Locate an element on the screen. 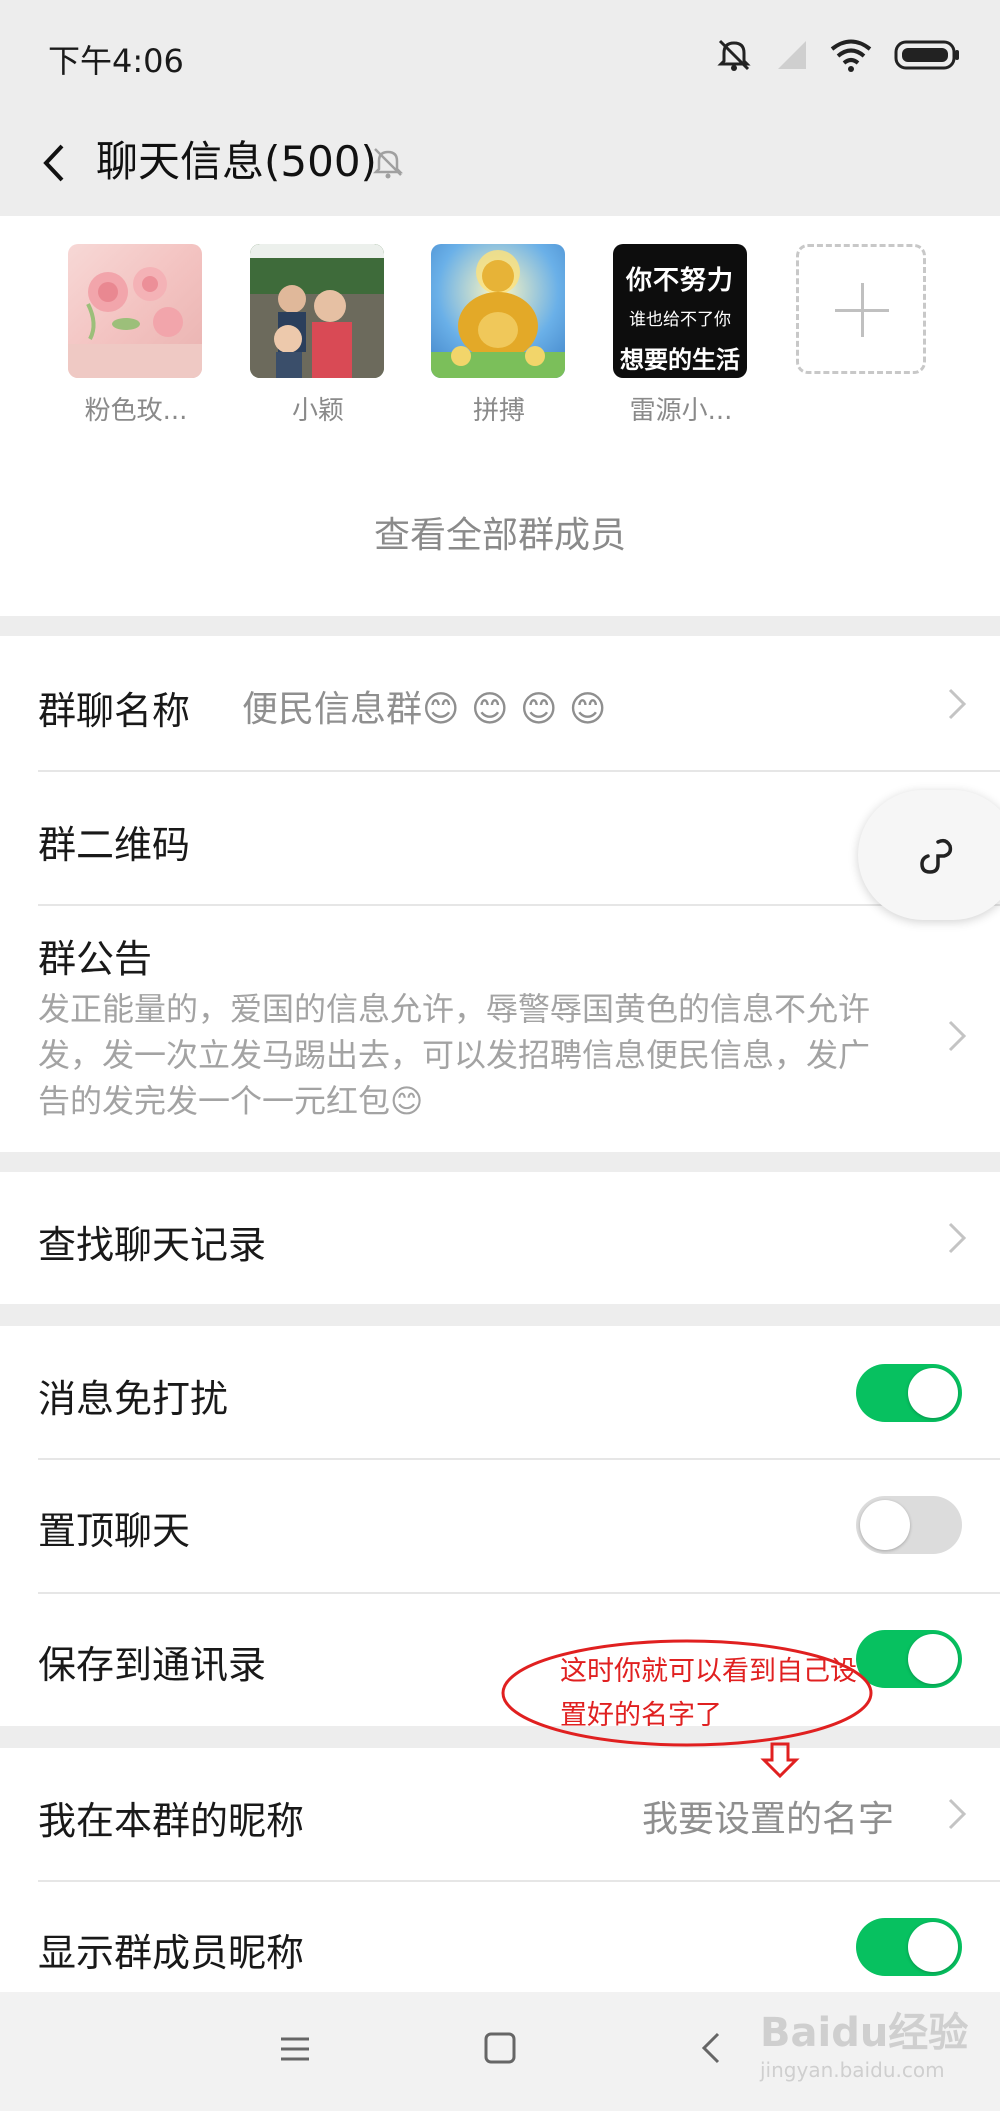  my-nickname-value: 我要设置的名字 is located at coordinates (768, 1819).